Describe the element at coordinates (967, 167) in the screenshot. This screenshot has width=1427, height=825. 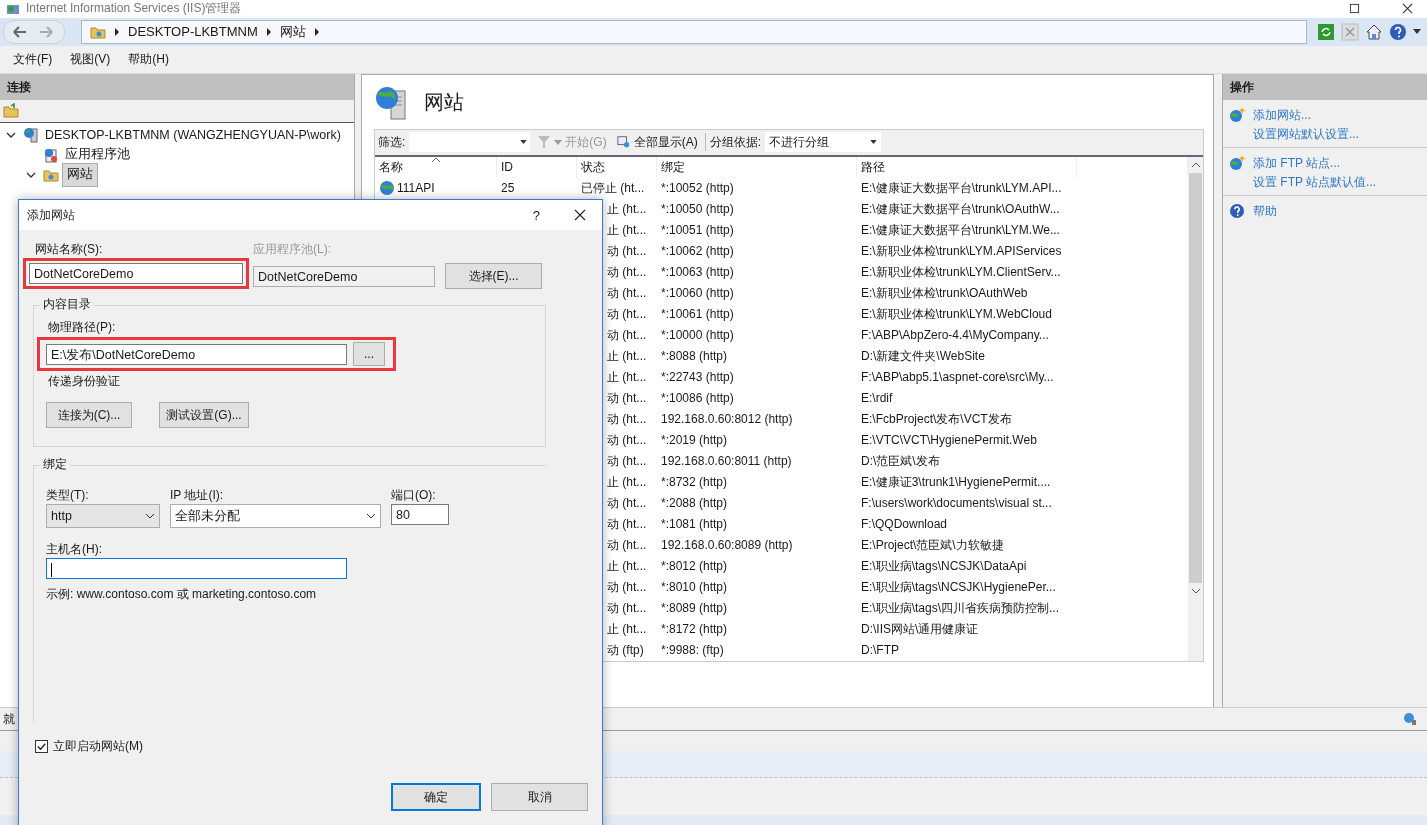
I see `column-header: 路径` at that location.